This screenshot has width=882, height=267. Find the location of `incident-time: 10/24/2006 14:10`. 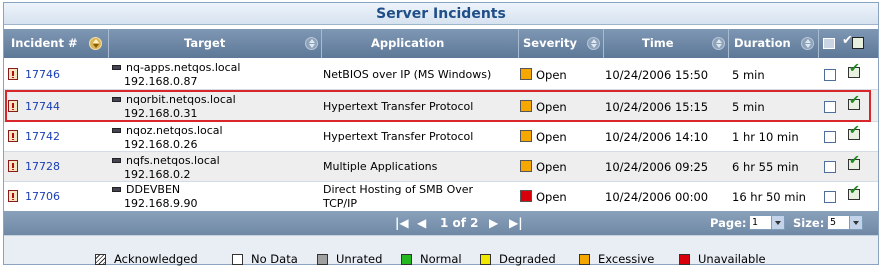

incident-time: 10/24/2006 14:10 is located at coordinates (657, 137).